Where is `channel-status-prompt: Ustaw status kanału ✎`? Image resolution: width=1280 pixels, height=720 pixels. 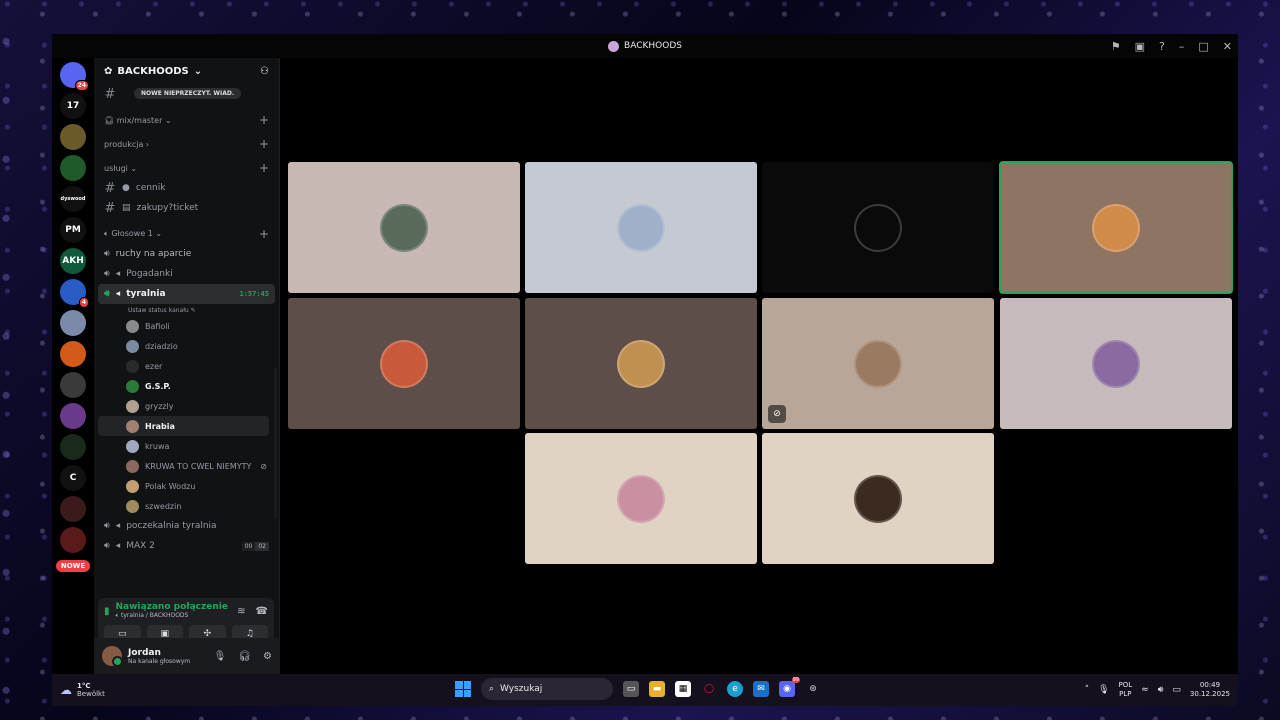 channel-status-prompt: Ustaw status kanału ✎ is located at coordinates (186, 310).